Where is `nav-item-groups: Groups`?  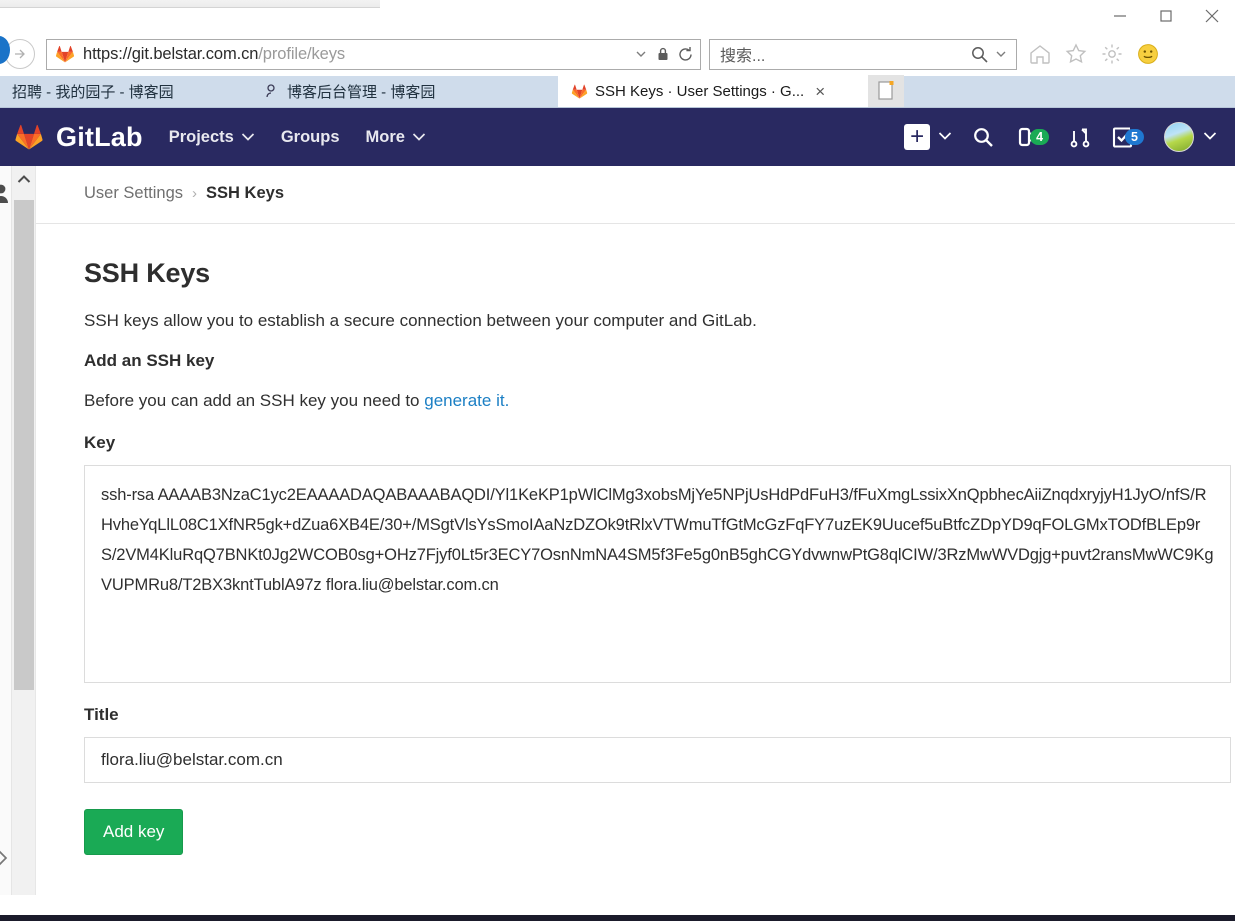 nav-item-groups: Groups is located at coordinates (310, 137).